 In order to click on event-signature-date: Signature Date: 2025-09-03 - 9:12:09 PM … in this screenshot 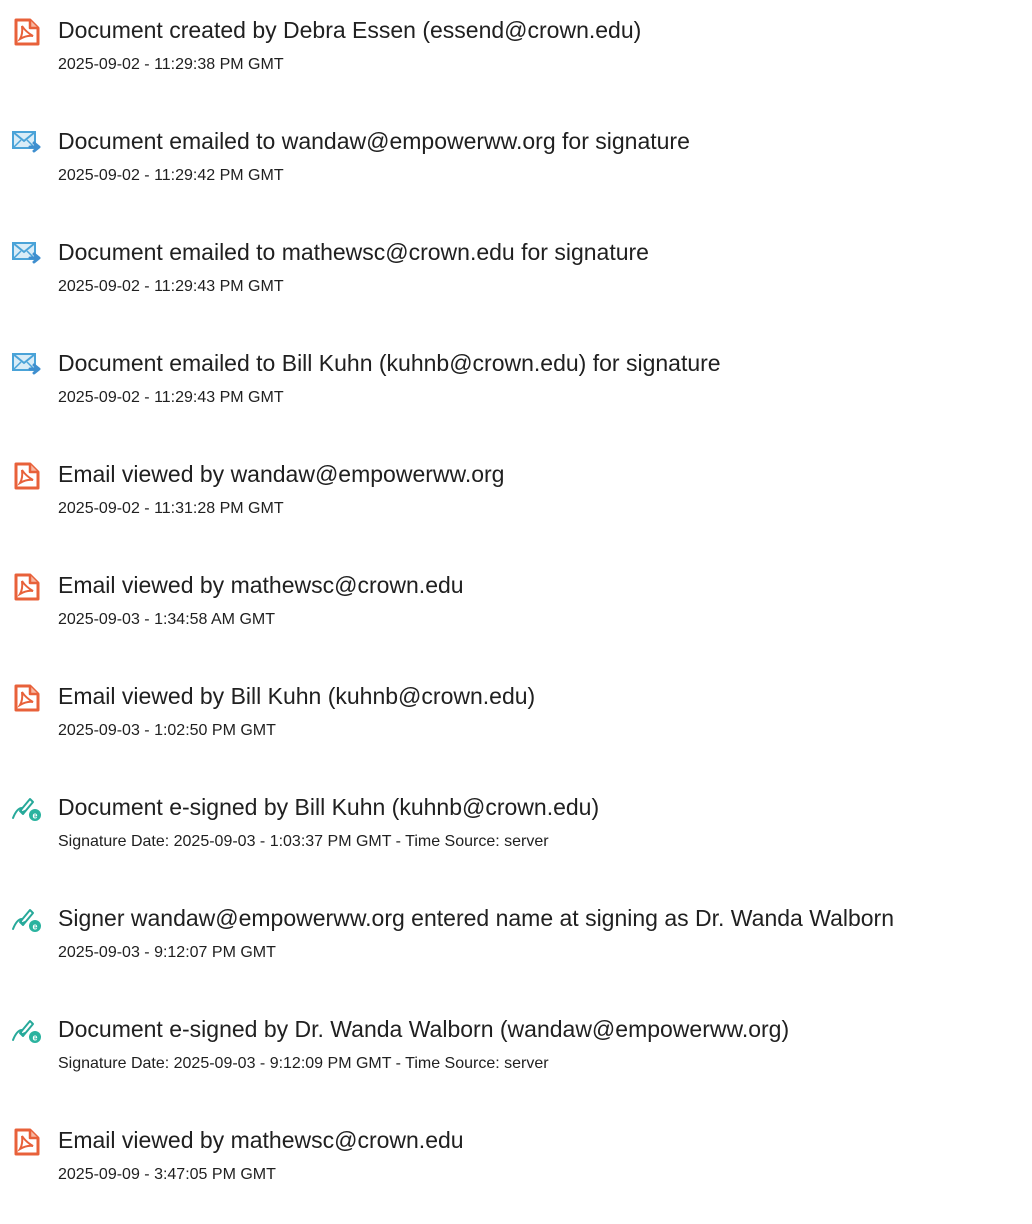, I will do `click(303, 1063)`.